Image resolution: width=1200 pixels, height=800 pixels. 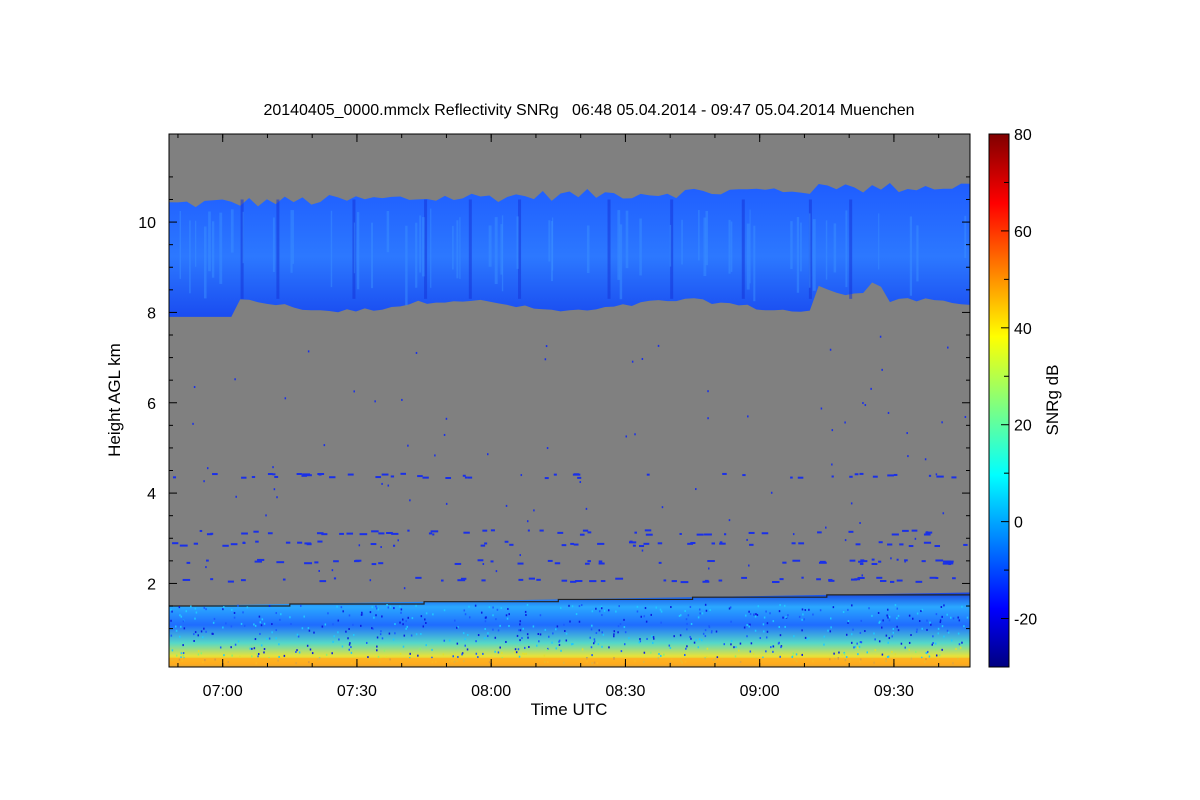 What do you see at coordinates (223, 691) in the screenshot?
I see `x-tick-label: 07:00` at bounding box center [223, 691].